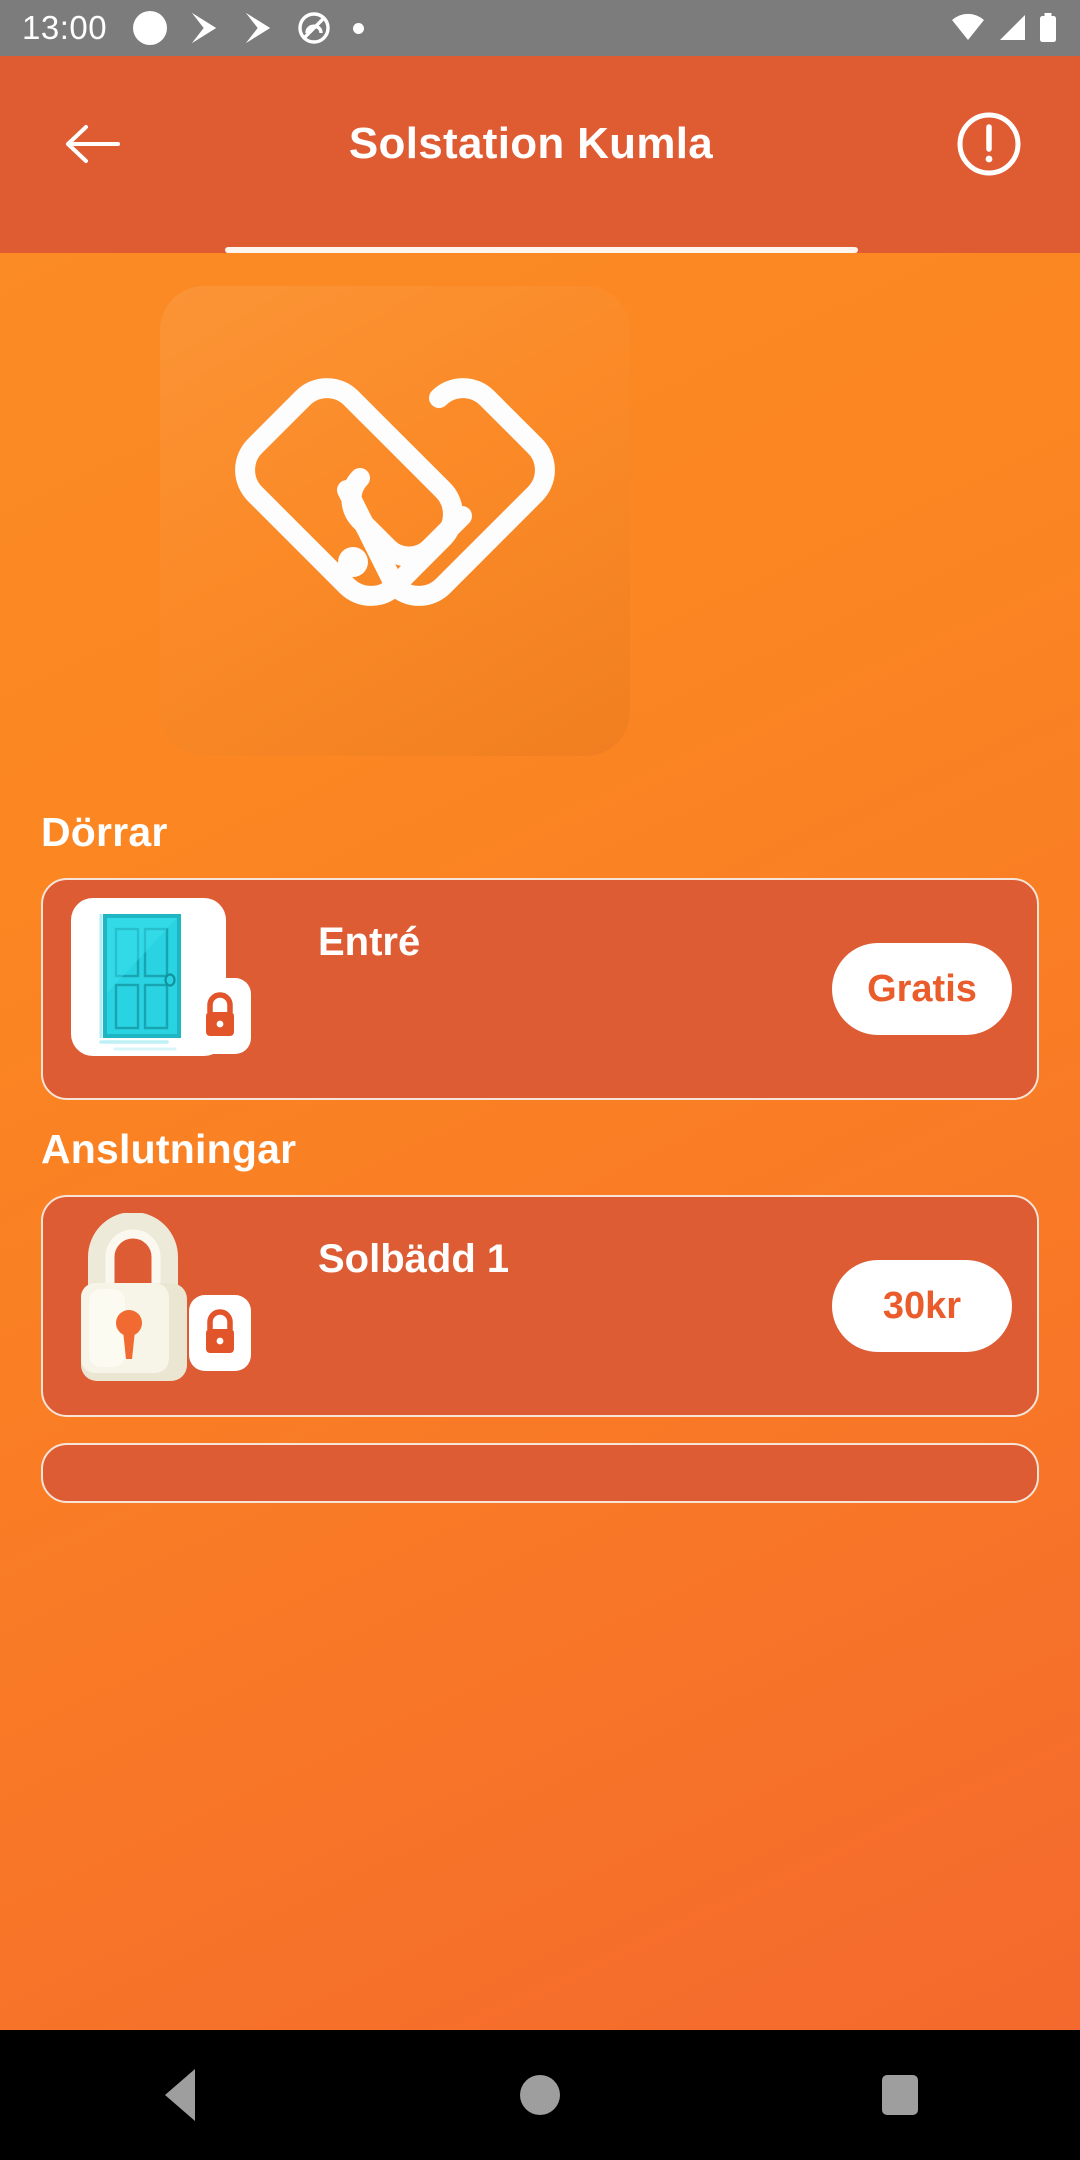  I want to click on list-item-solbadd-1: Solbädd 1 30kr, so click(540, 1306).